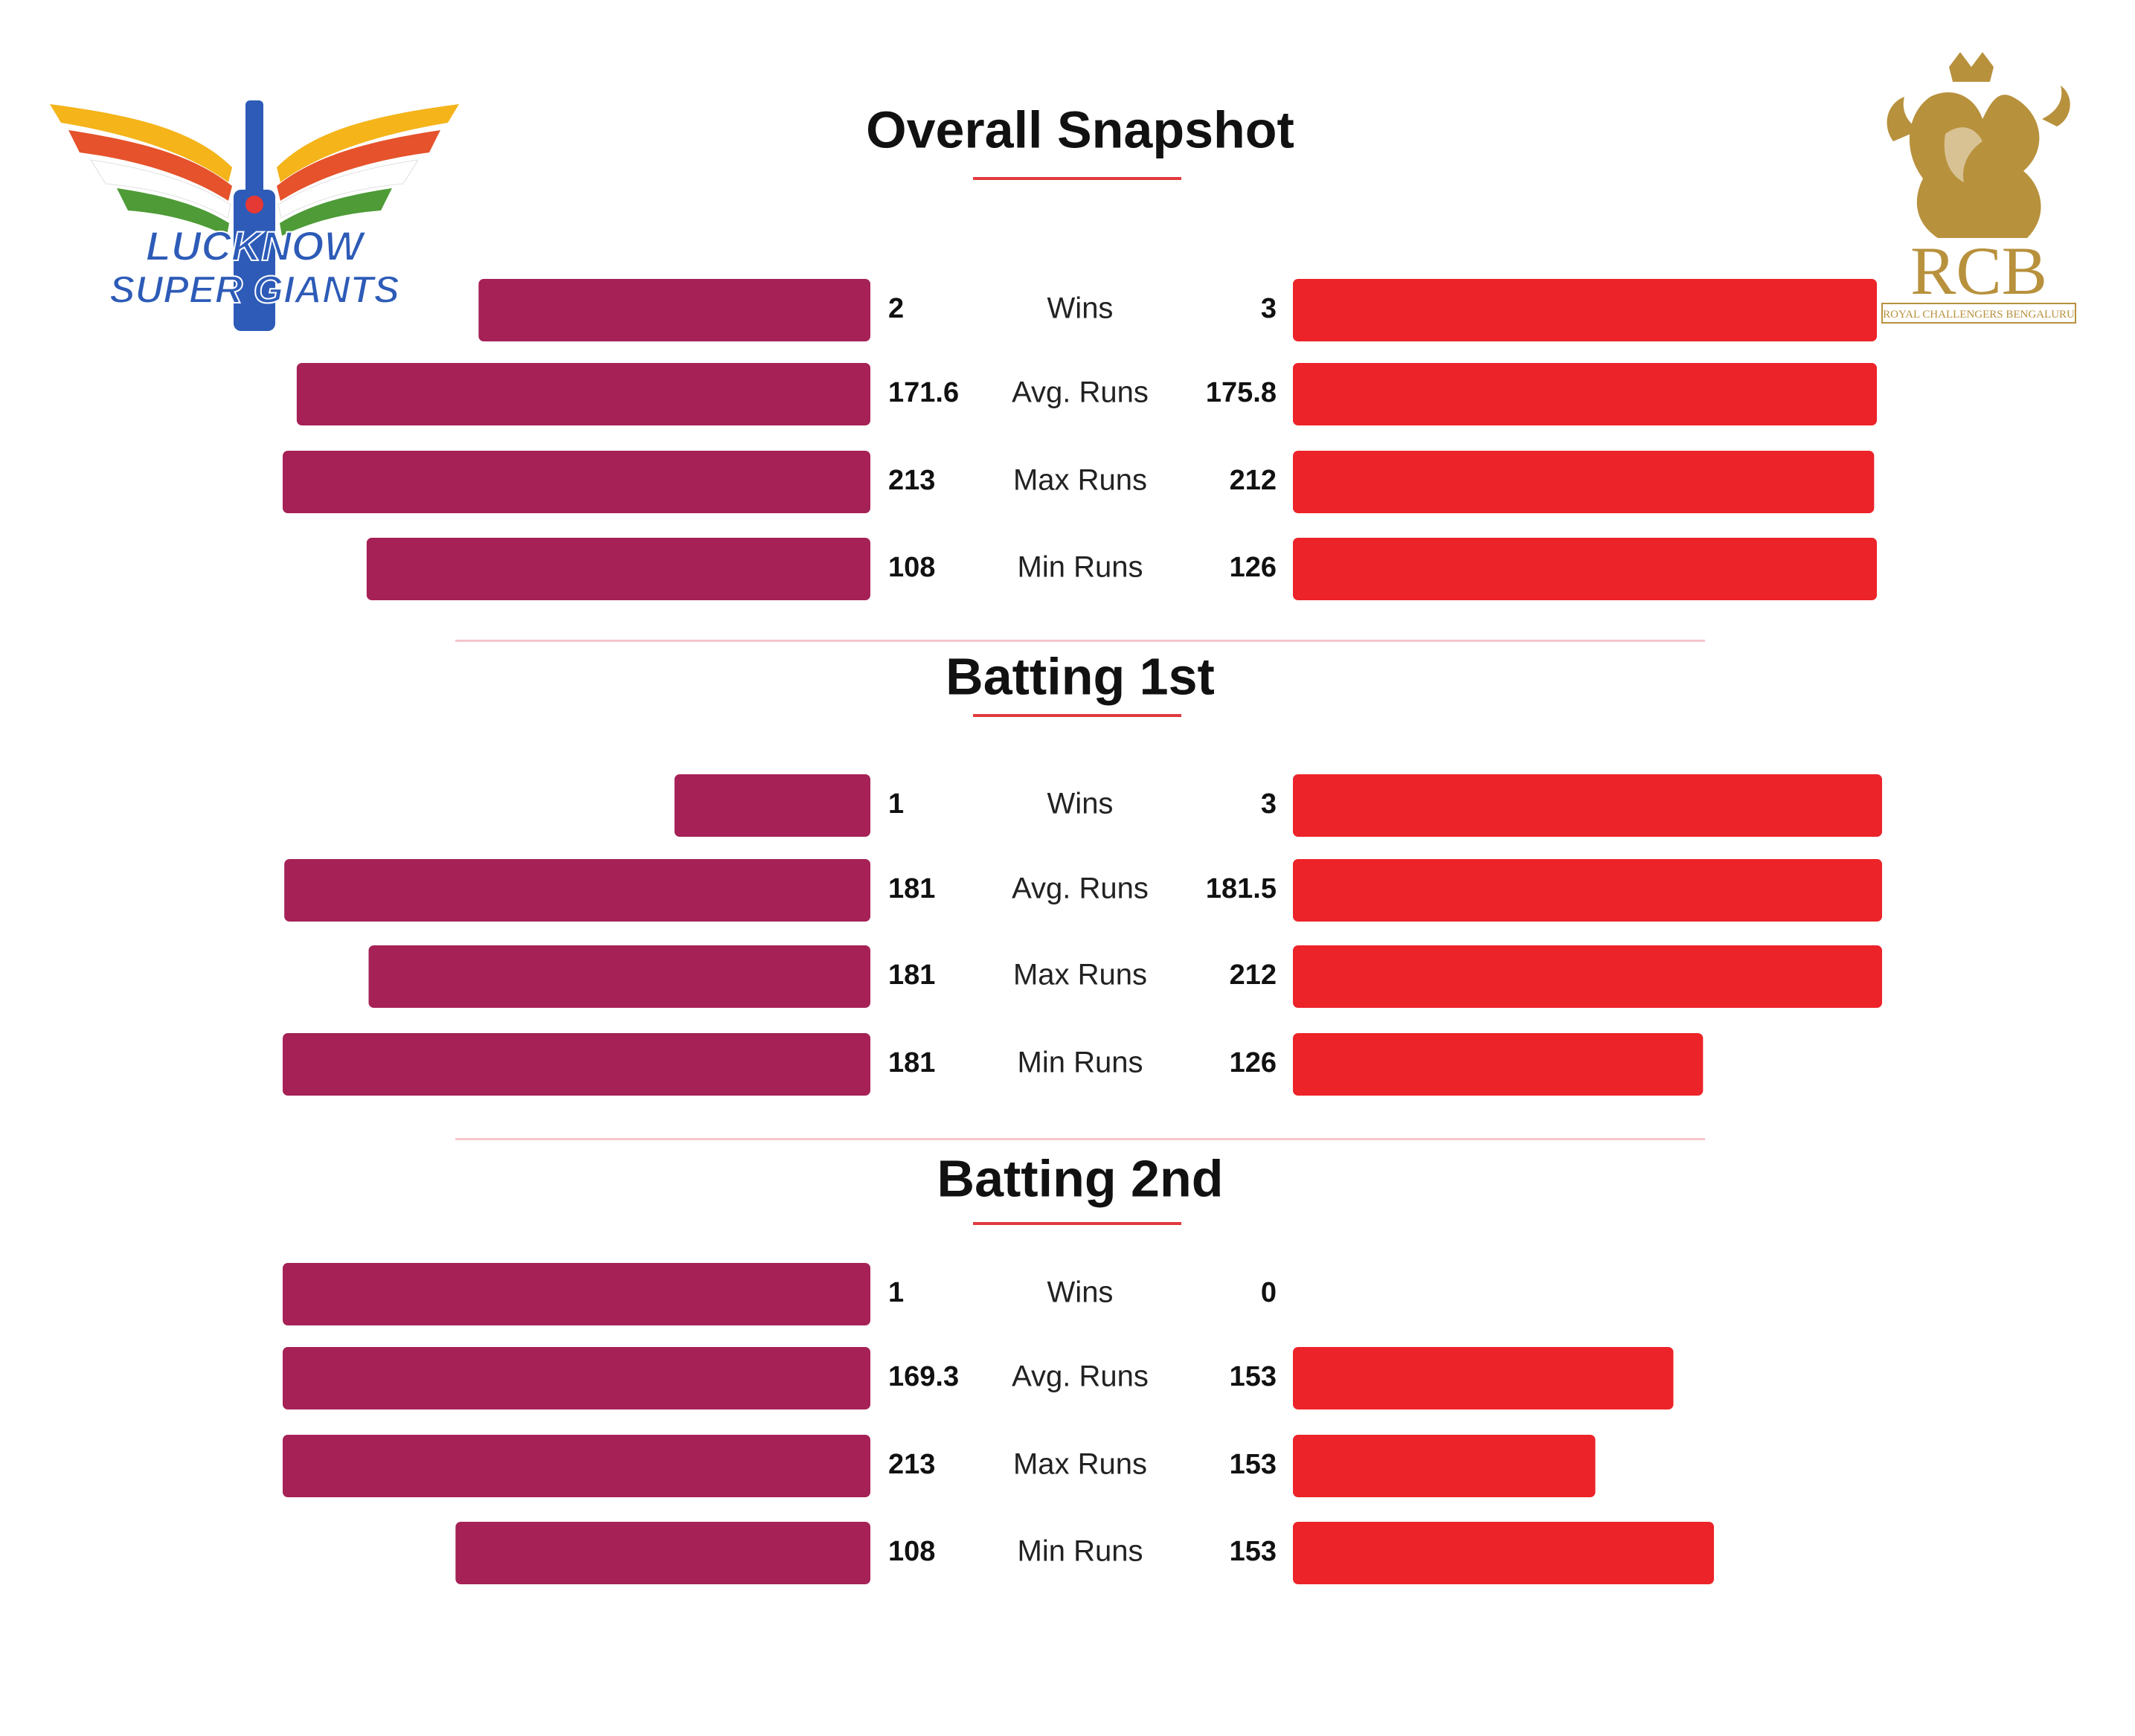  I want to click on value-label-rcb: 175.8, so click(1241, 392).